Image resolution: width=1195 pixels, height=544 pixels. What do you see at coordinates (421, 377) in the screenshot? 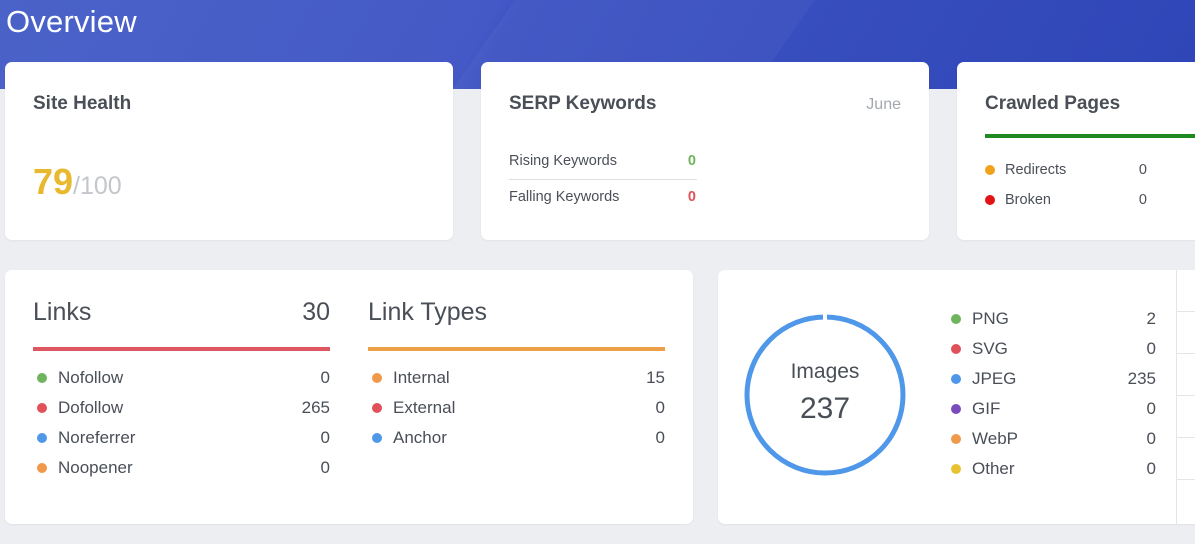
I see `internal-label: Internal` at bounding box center [421, 377].